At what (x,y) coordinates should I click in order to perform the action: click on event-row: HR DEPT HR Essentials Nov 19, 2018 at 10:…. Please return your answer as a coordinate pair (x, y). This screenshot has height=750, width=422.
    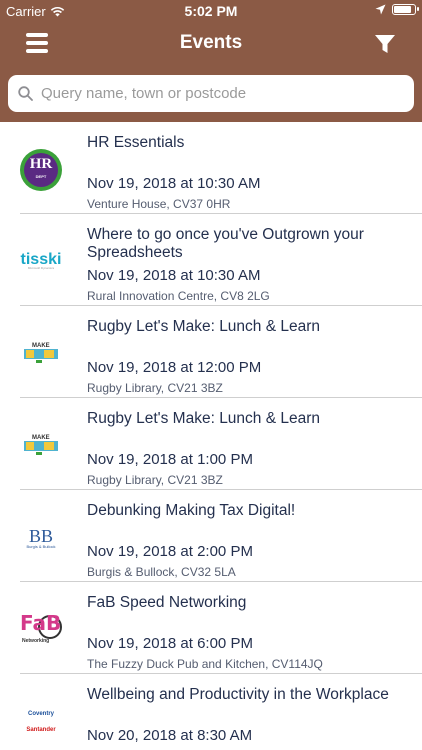
    Looking at the image, I should click on (211, 168).